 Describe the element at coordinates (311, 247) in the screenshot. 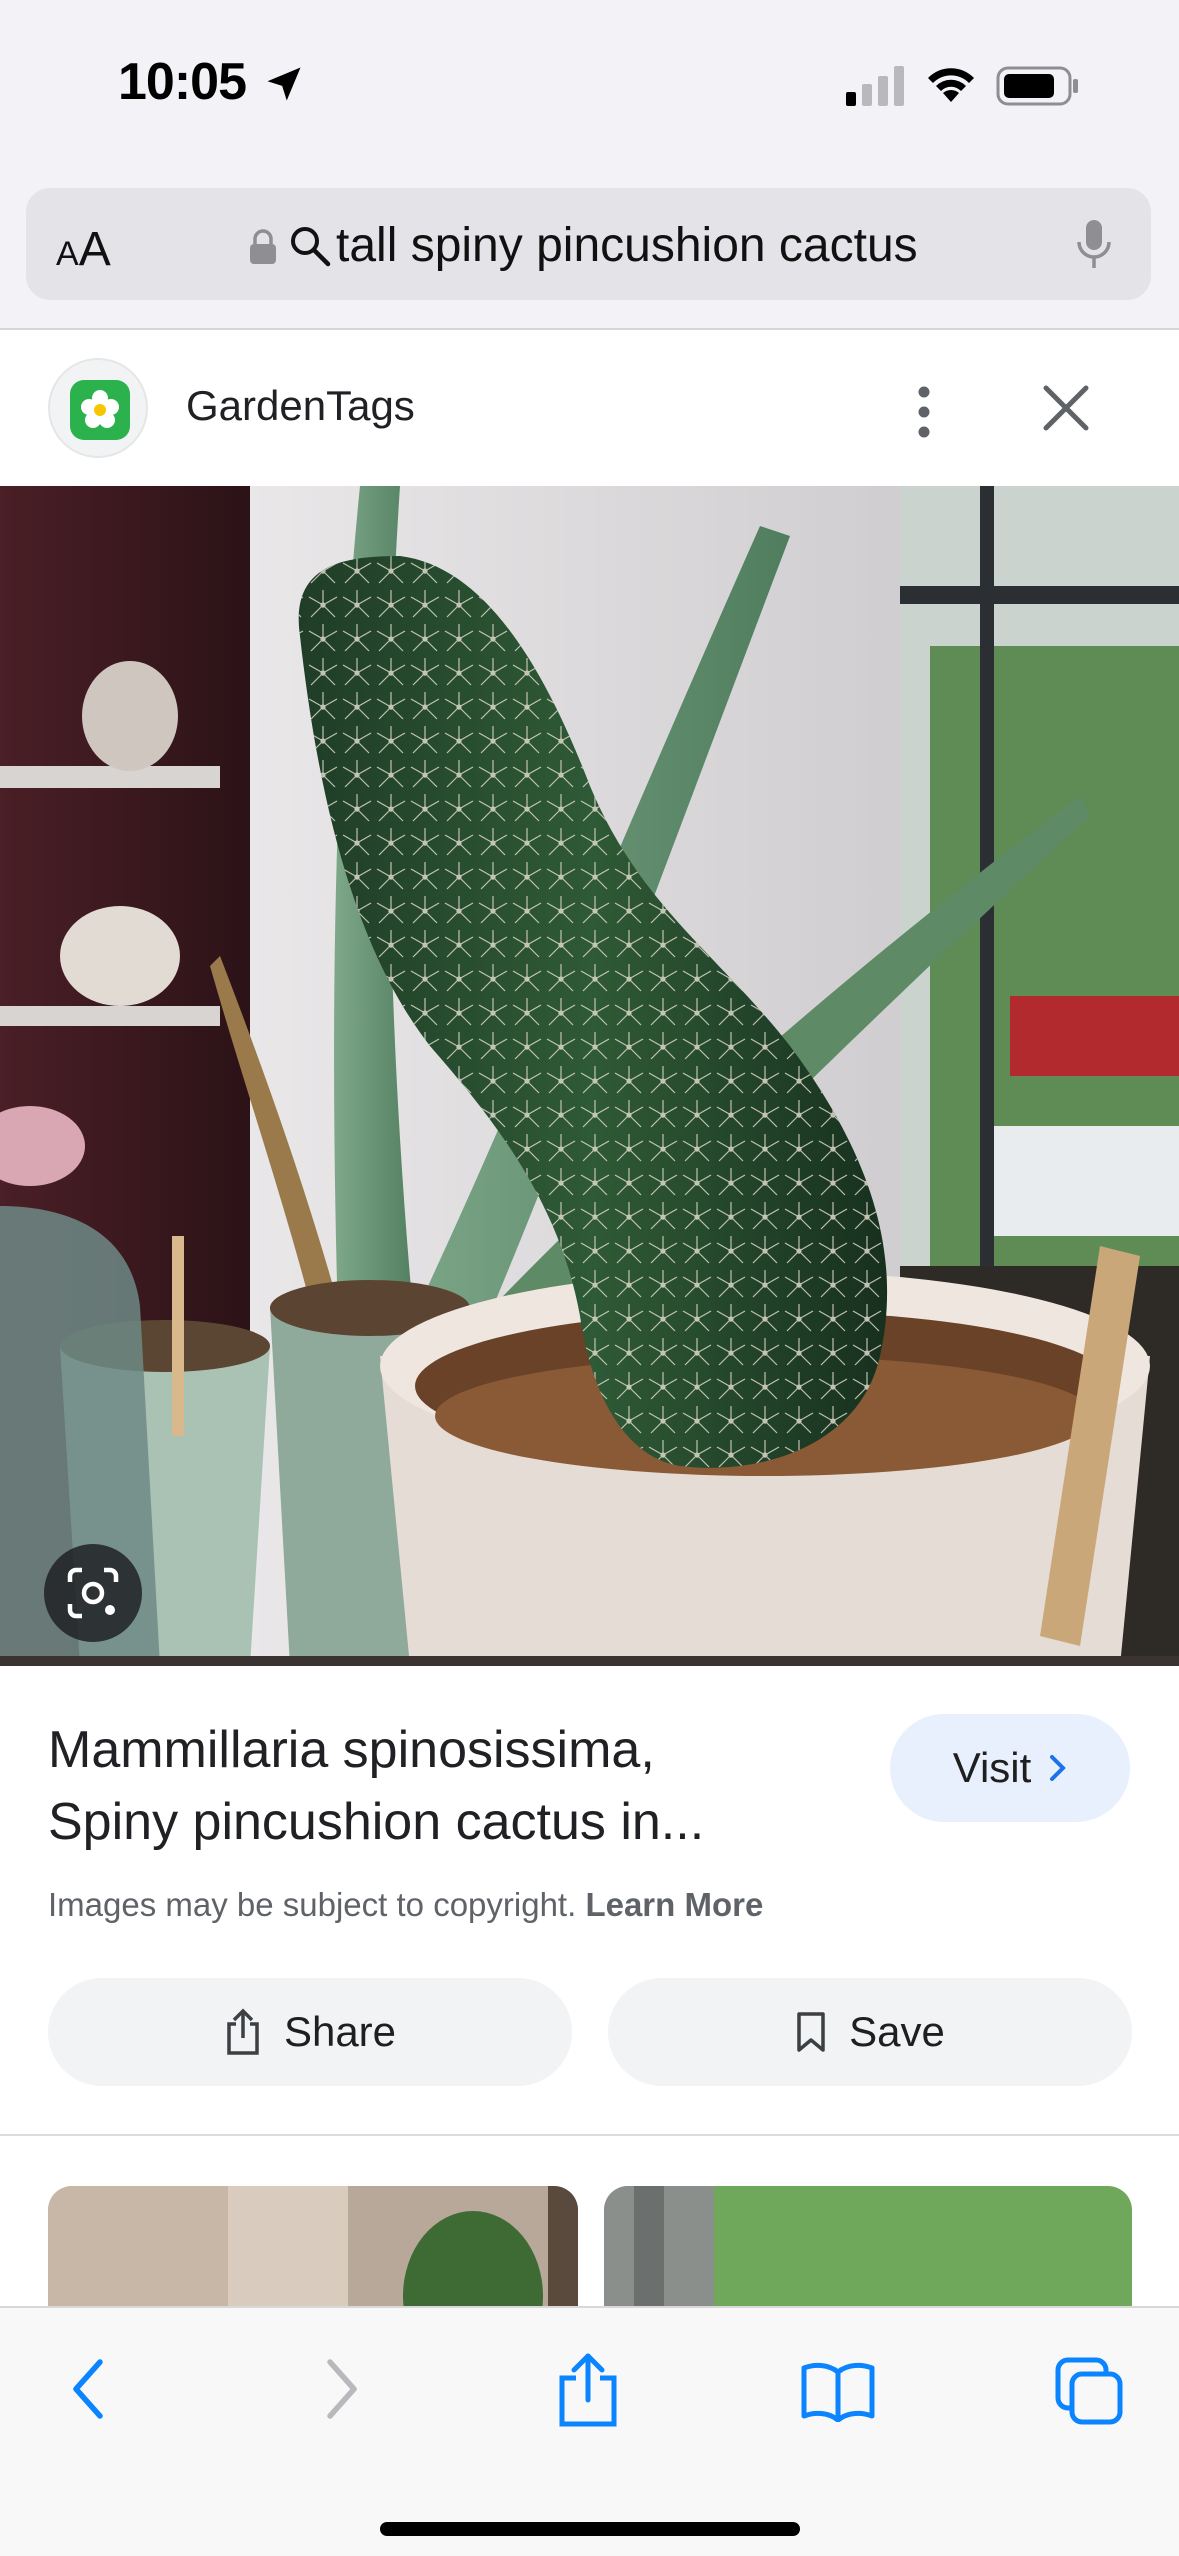

I see `search-icon` at that location.